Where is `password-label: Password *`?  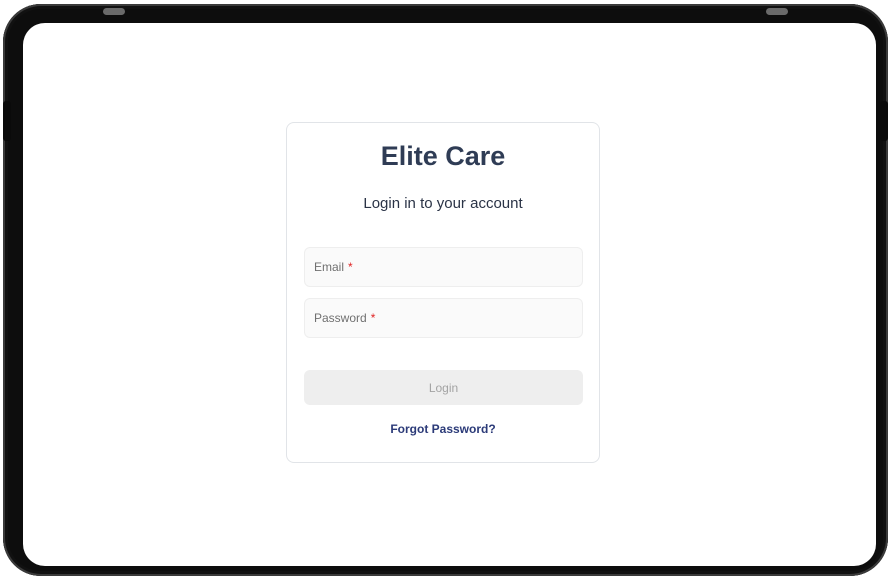
password-label: Password * is located at coordinates (344, 318).